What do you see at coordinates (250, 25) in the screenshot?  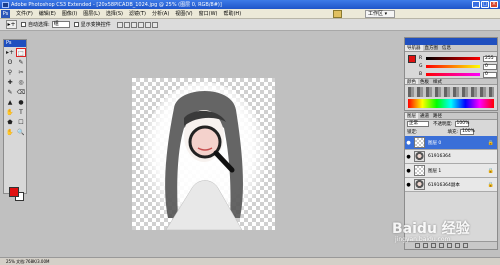 I see `options-bar: ▸+ 自动选择: 组 显示变换控件` at bounding box center [250, 25].